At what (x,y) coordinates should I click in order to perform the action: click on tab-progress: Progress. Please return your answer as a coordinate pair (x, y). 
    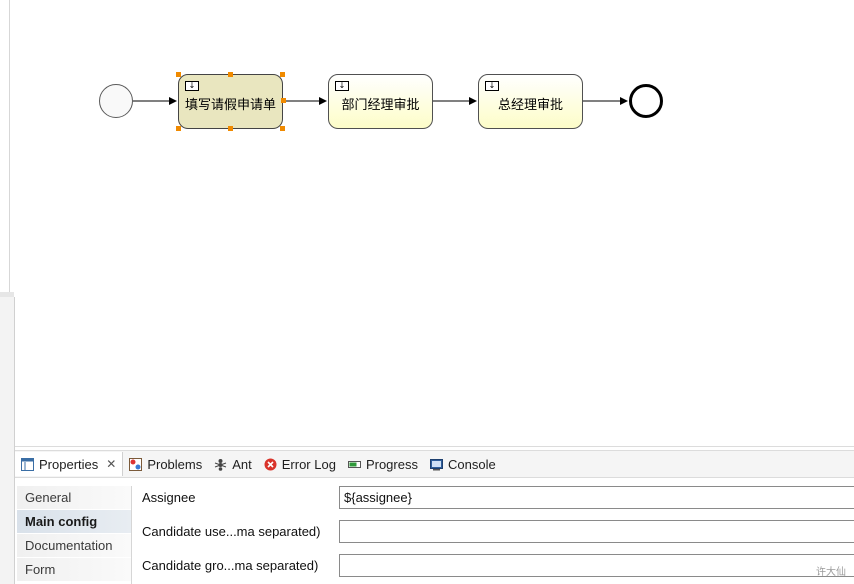
    Looking at the image, I should click on (383, 464).